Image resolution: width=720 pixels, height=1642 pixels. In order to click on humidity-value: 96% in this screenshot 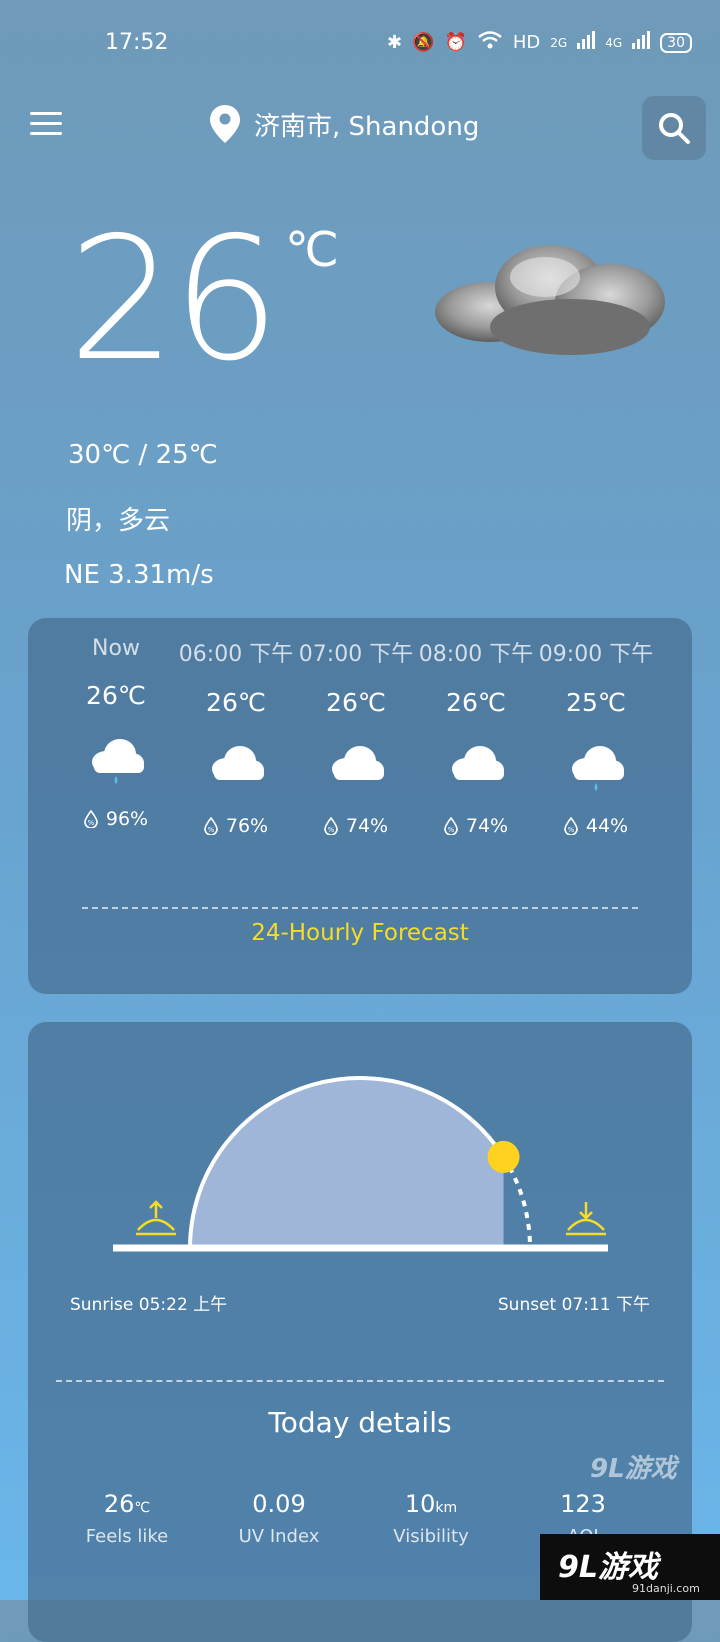, I will do `click(127, 819)`.